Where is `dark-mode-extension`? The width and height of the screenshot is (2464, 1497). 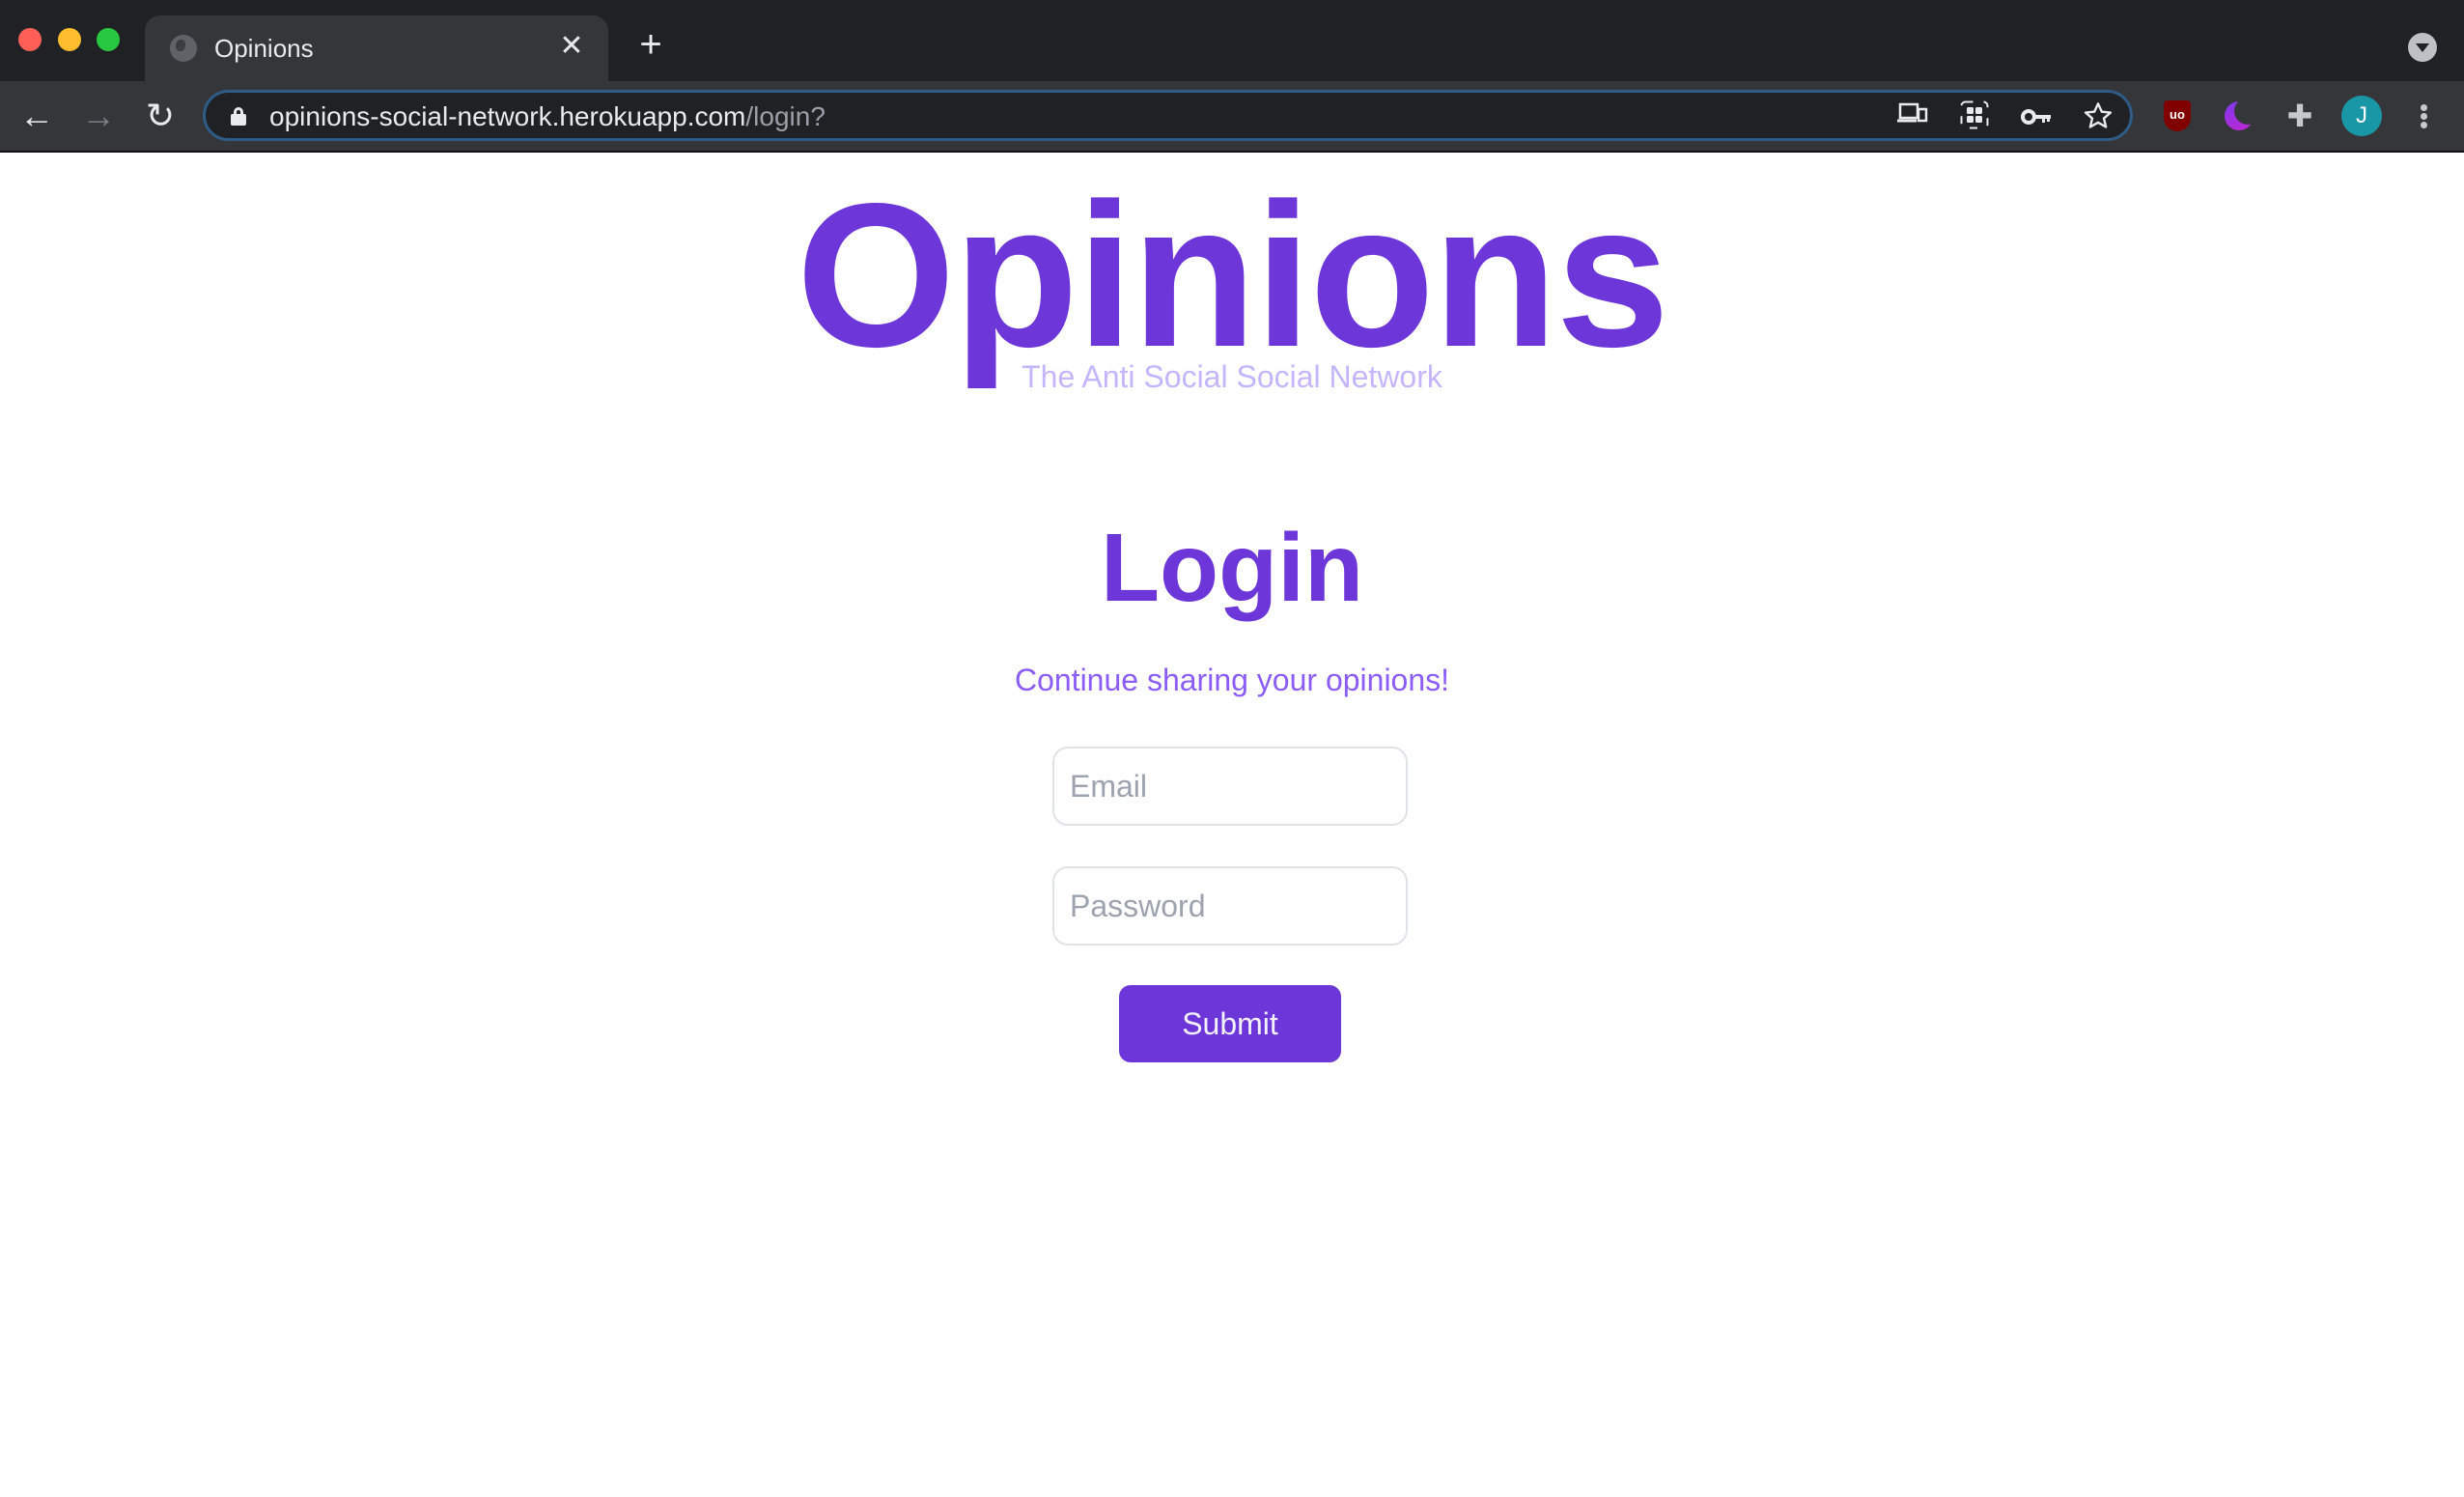
dark-mode-extension is located at coordinates (2239, 116).